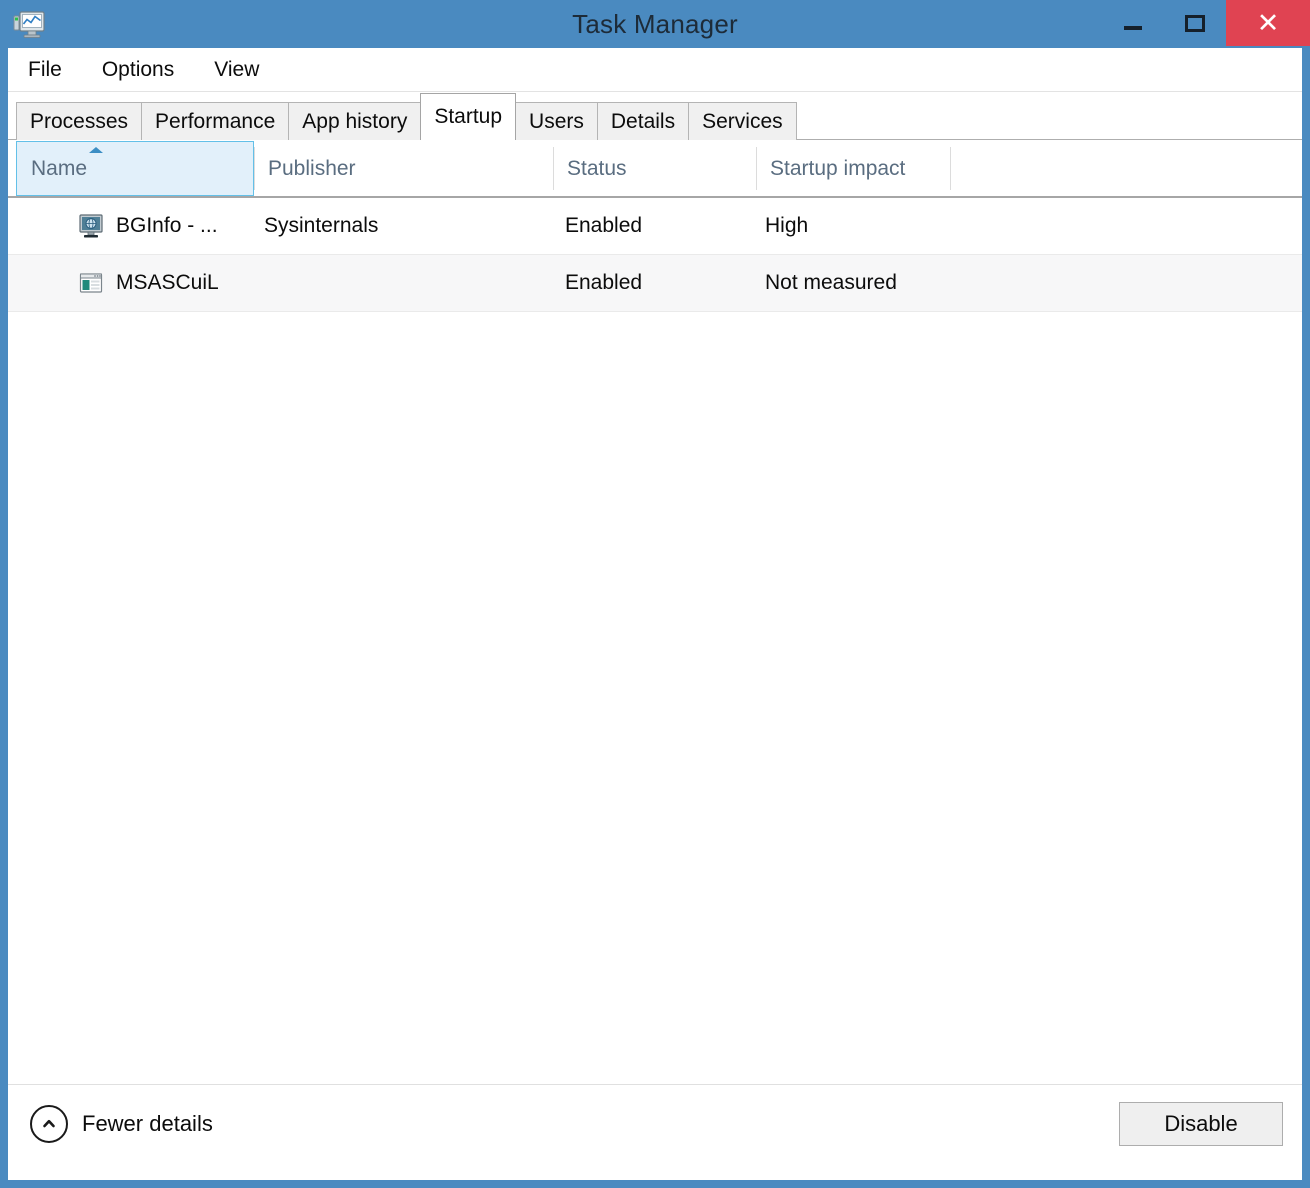 The image size is (1310, 1188). I want to click on row-name-cell: MSASCuiL, so click(148, 283).